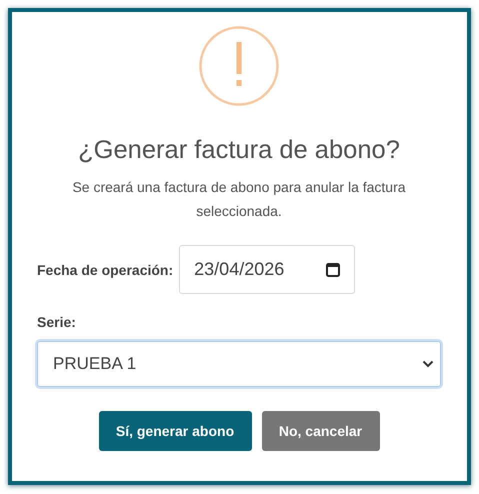 Image resolution: width=479 pixels, height=494 pixels. Describe the element at coordinates (333, 269) in the screenshot. I see `calendar-icon` at that location.